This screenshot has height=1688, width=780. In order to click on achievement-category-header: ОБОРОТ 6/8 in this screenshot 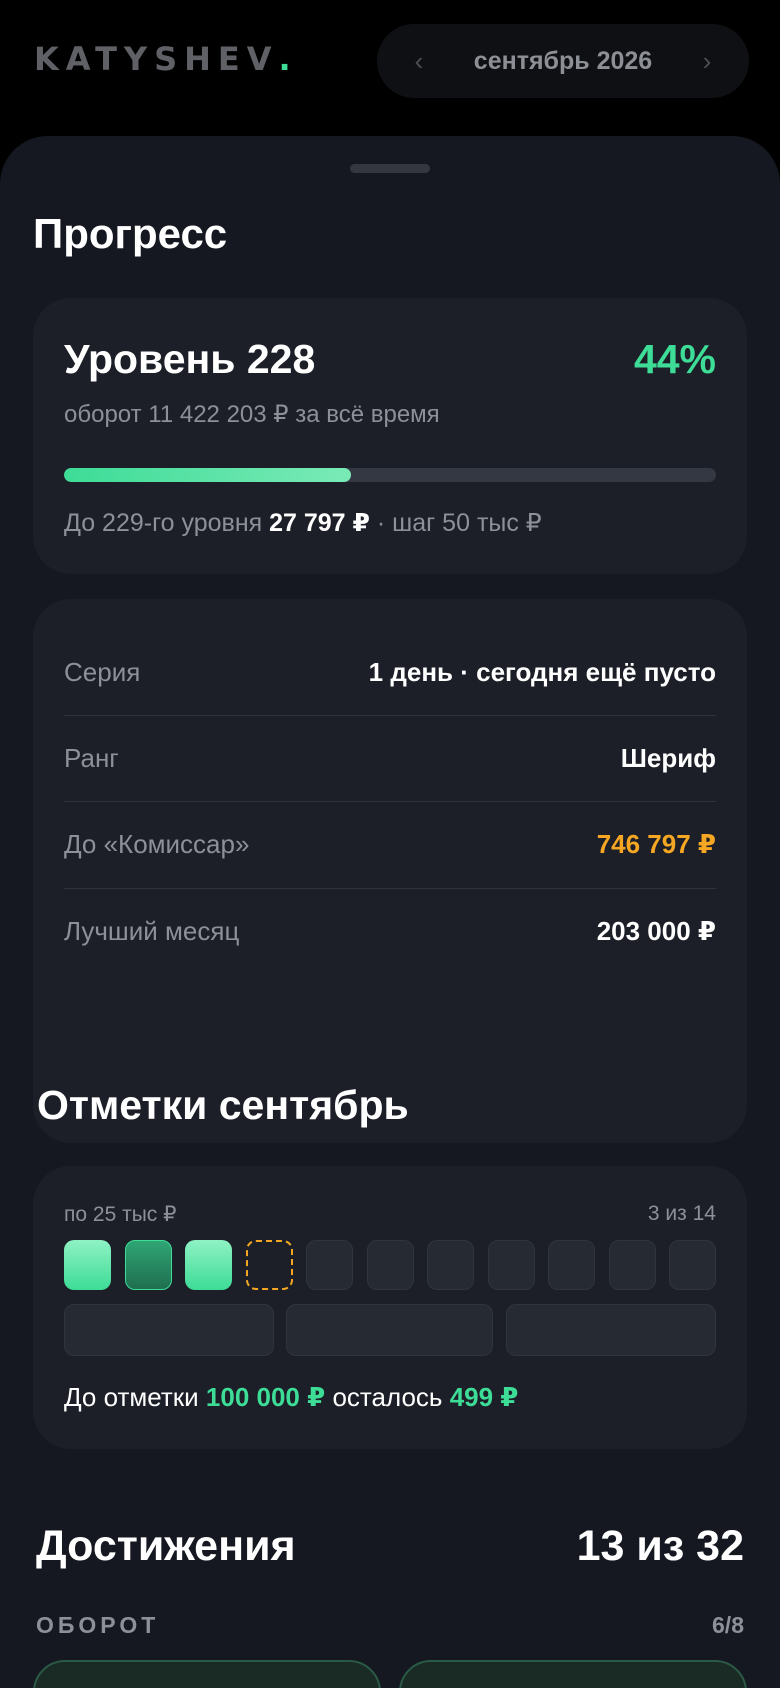, I will do `click(390, 1625)`.